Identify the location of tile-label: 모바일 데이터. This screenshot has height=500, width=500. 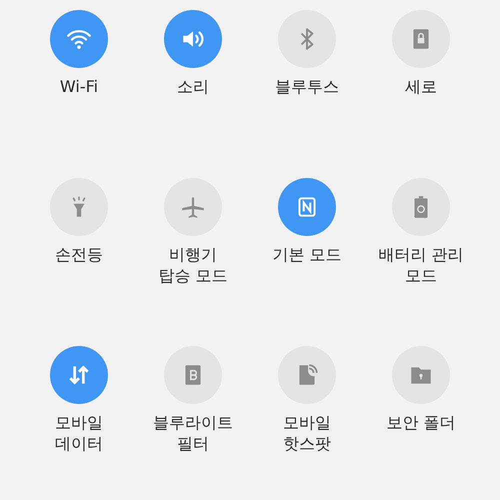
(79, 433).